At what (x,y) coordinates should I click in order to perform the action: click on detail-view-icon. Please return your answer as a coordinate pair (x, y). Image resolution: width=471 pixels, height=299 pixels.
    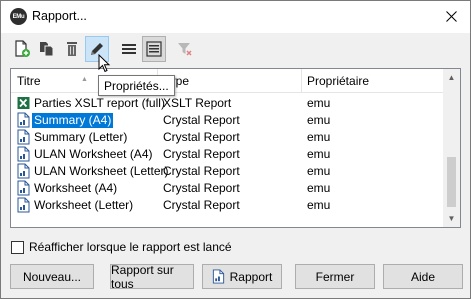
    Looking at the image, I should click on (154, 49).